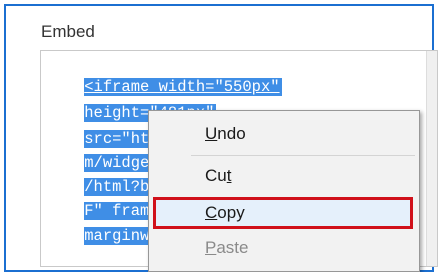 This screenshot has height=272, width=440. I want to click on code-line: m/widget, so click(104, 153).